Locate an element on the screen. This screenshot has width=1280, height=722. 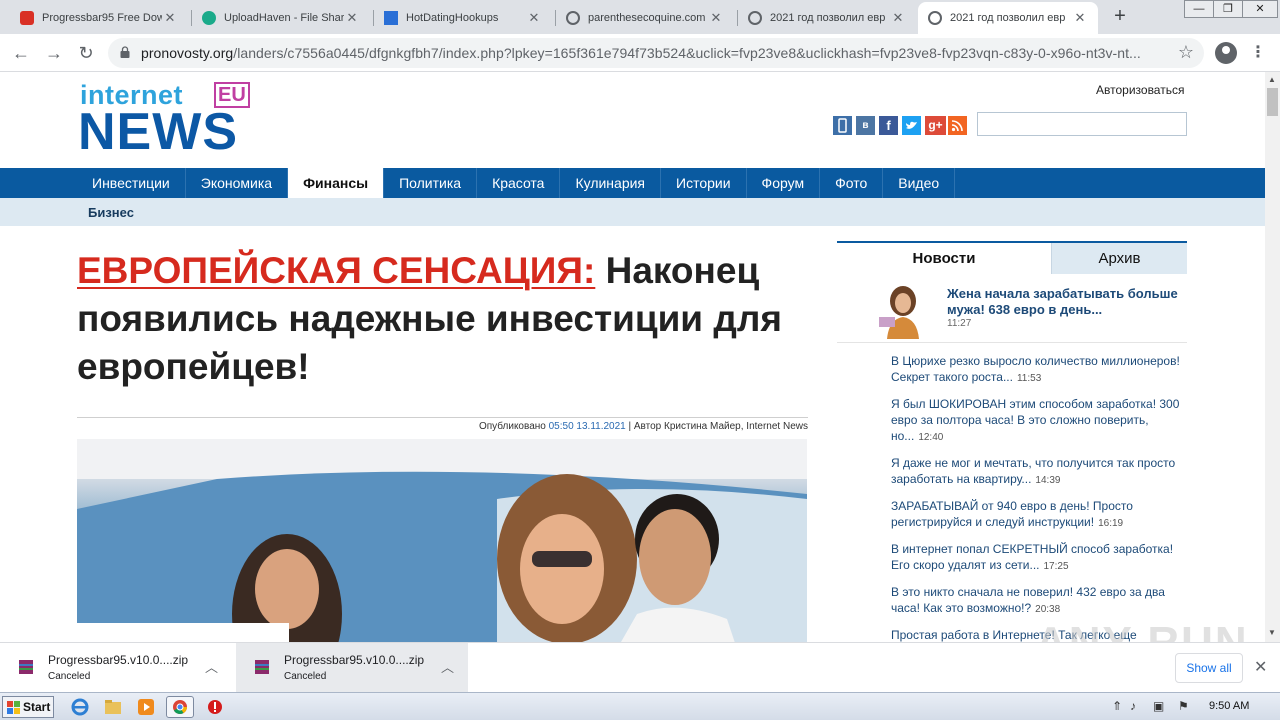
action-center-flag-icon: ⚑ is located at coordinates (1183, 706).